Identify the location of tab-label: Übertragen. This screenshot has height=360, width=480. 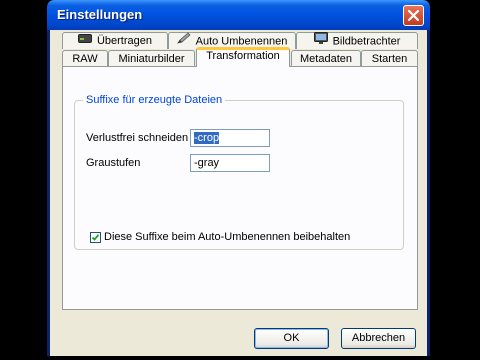
(124, 41).